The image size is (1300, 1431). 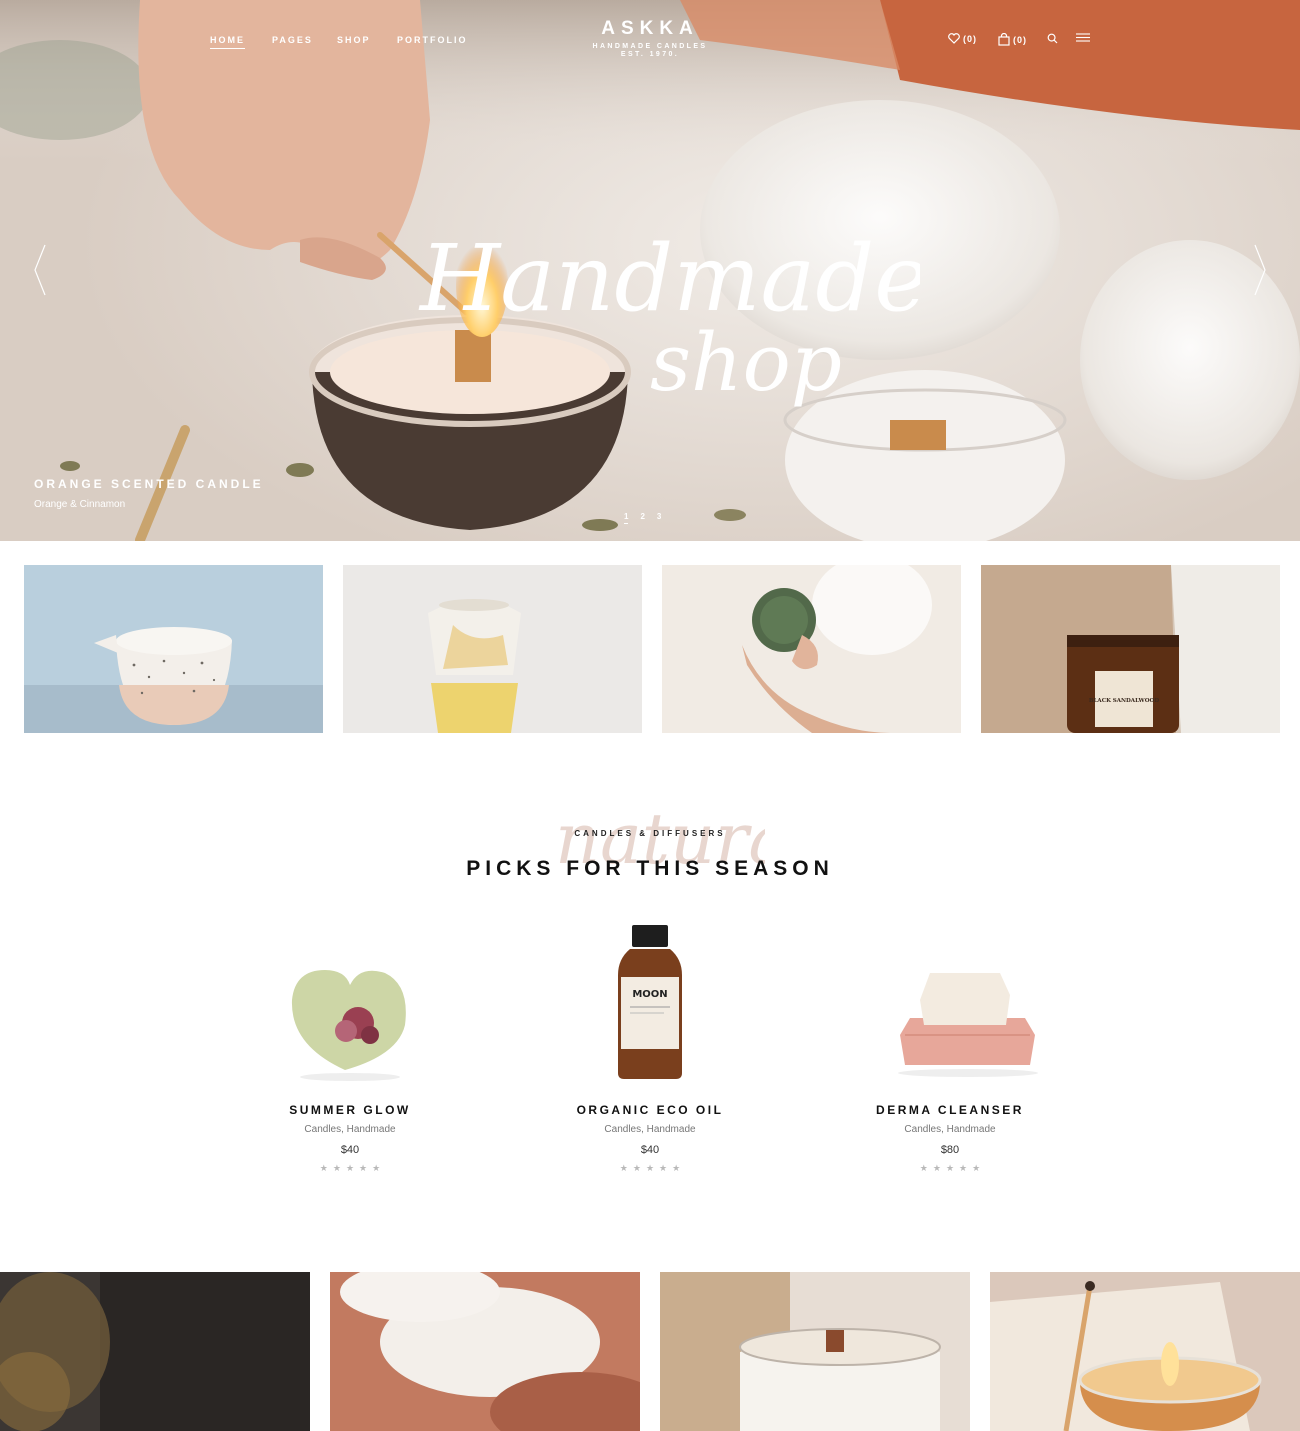 What do you see at coordinates (659, 518) in the screenshot?
I see `slide-dot-3: 3` at bounding box center [659, 518].